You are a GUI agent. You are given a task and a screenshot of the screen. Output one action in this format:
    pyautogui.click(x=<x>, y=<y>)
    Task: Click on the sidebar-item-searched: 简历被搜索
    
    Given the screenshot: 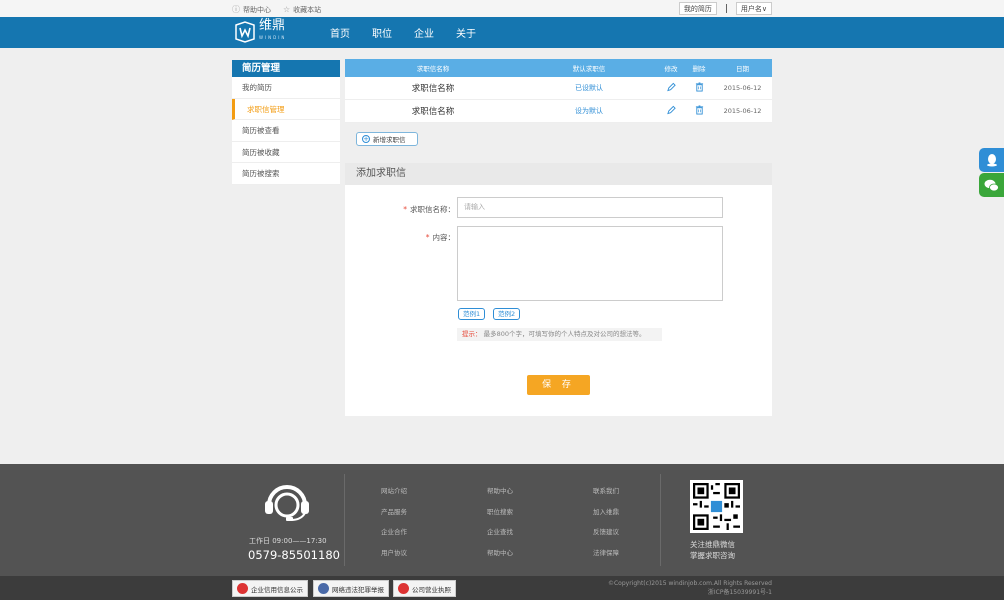 What is the action you would take?
    pyautogui.click(x=286, y=174)
    